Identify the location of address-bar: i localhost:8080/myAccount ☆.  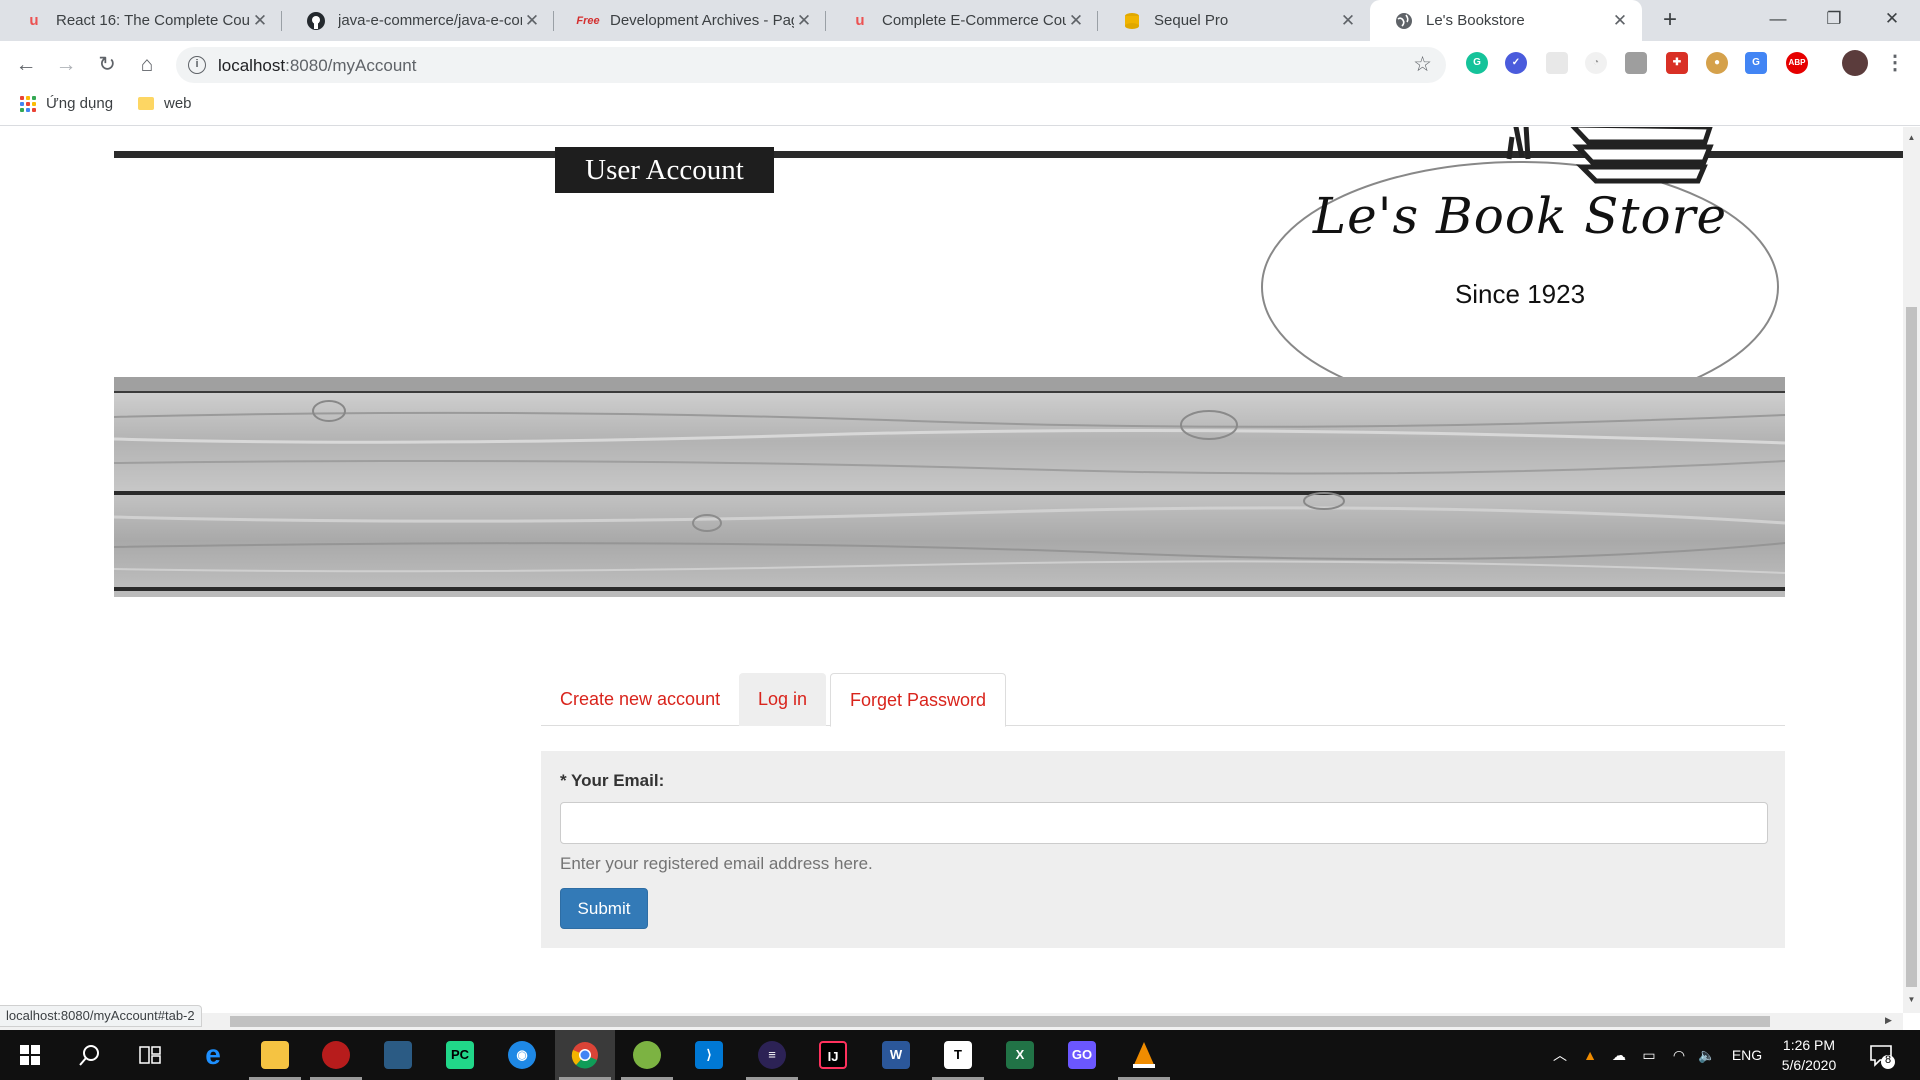
(811, 65).